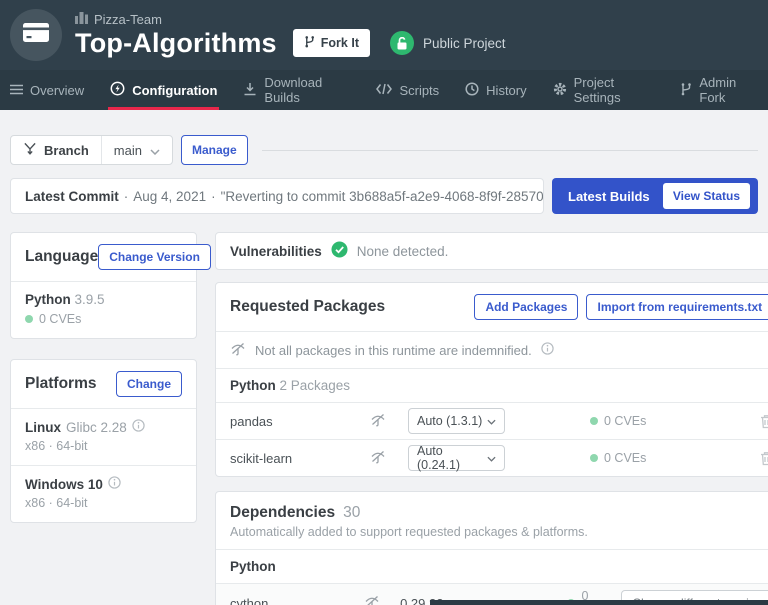 The width and height of the screenshot is (768, 605). I want to click on dependencies-count: 30, so click(352, 512).